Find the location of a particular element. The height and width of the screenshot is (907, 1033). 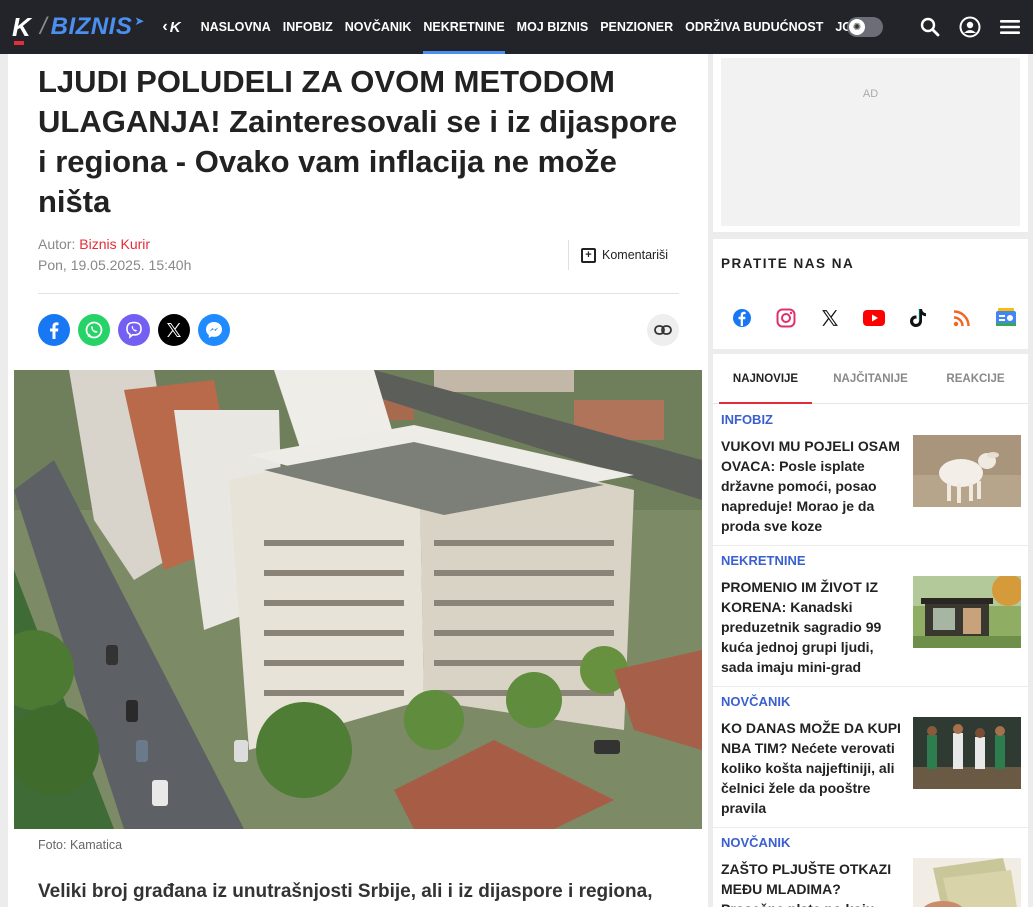

menu-icon is located at coordinates (1010, 27).